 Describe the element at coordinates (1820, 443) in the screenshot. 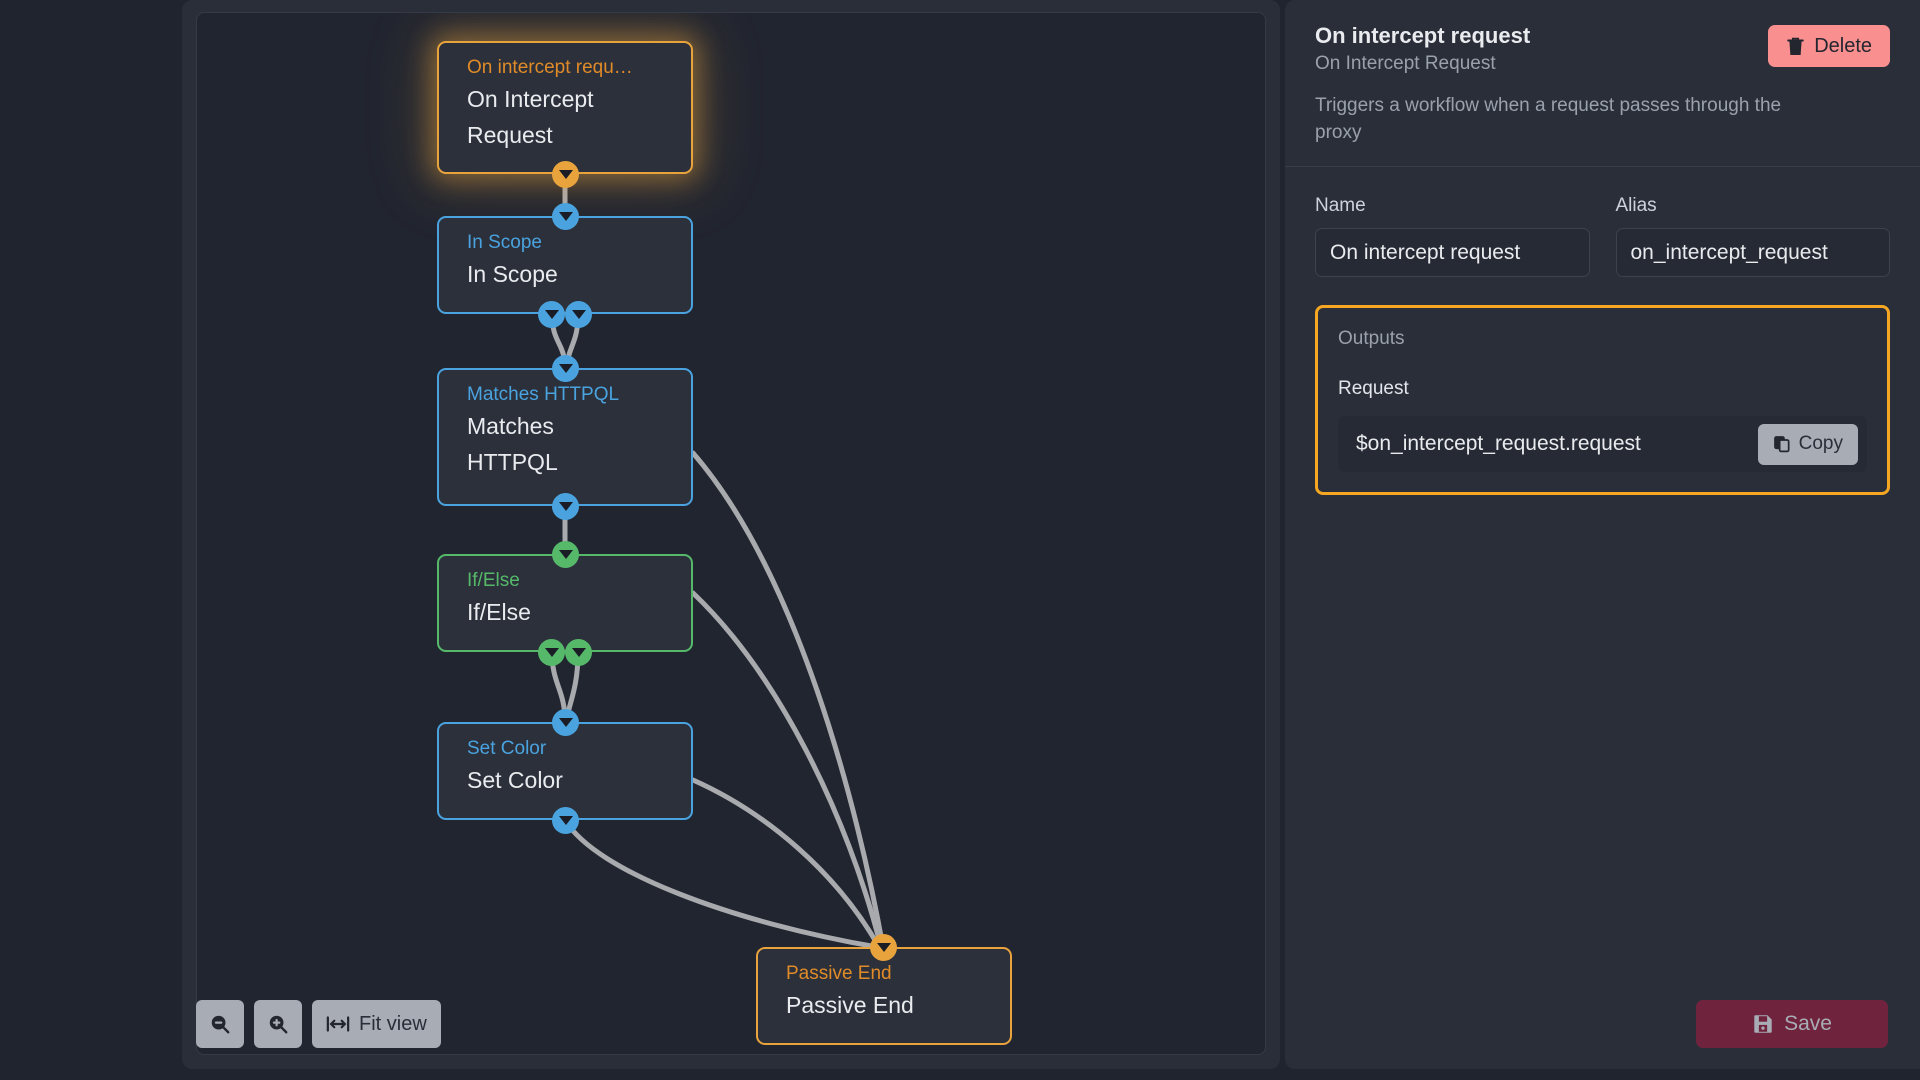

I see `copy-label: Copy` at that location.